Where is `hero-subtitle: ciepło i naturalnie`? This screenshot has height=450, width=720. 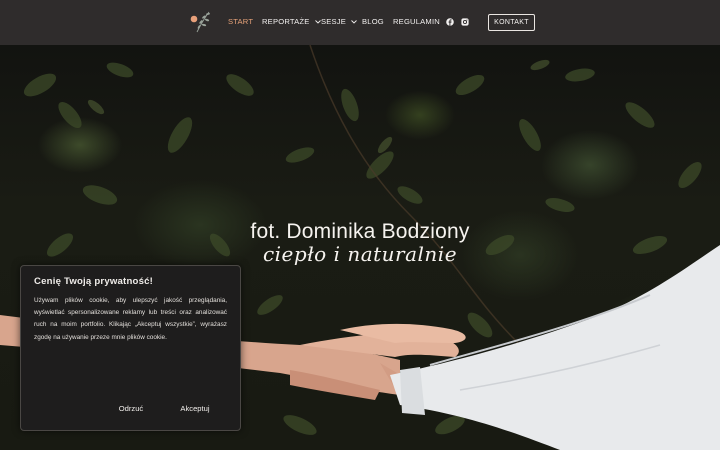 hero-subtitle: ciepło i naturalnie is located at coordinates (360, 254).